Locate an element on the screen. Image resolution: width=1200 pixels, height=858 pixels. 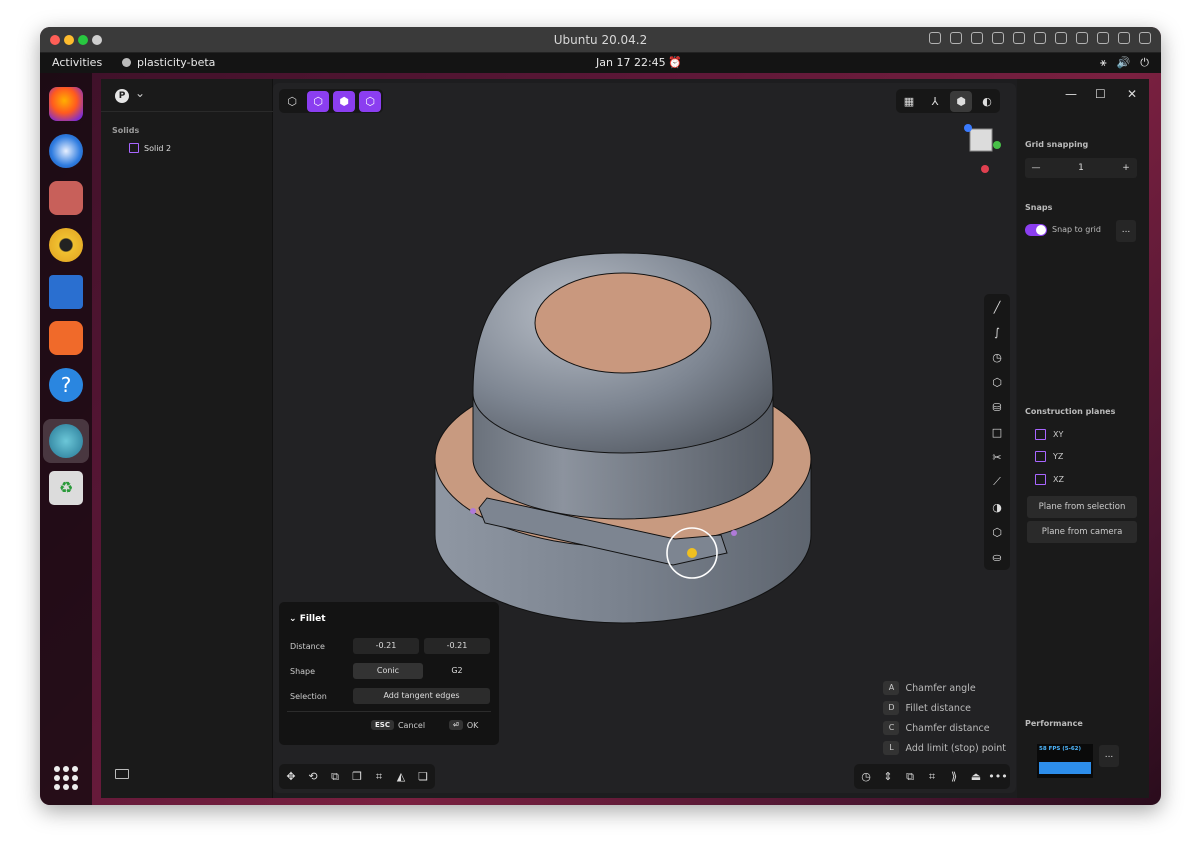
scissors-icon: ✂ is located at coordinates (997, 457).